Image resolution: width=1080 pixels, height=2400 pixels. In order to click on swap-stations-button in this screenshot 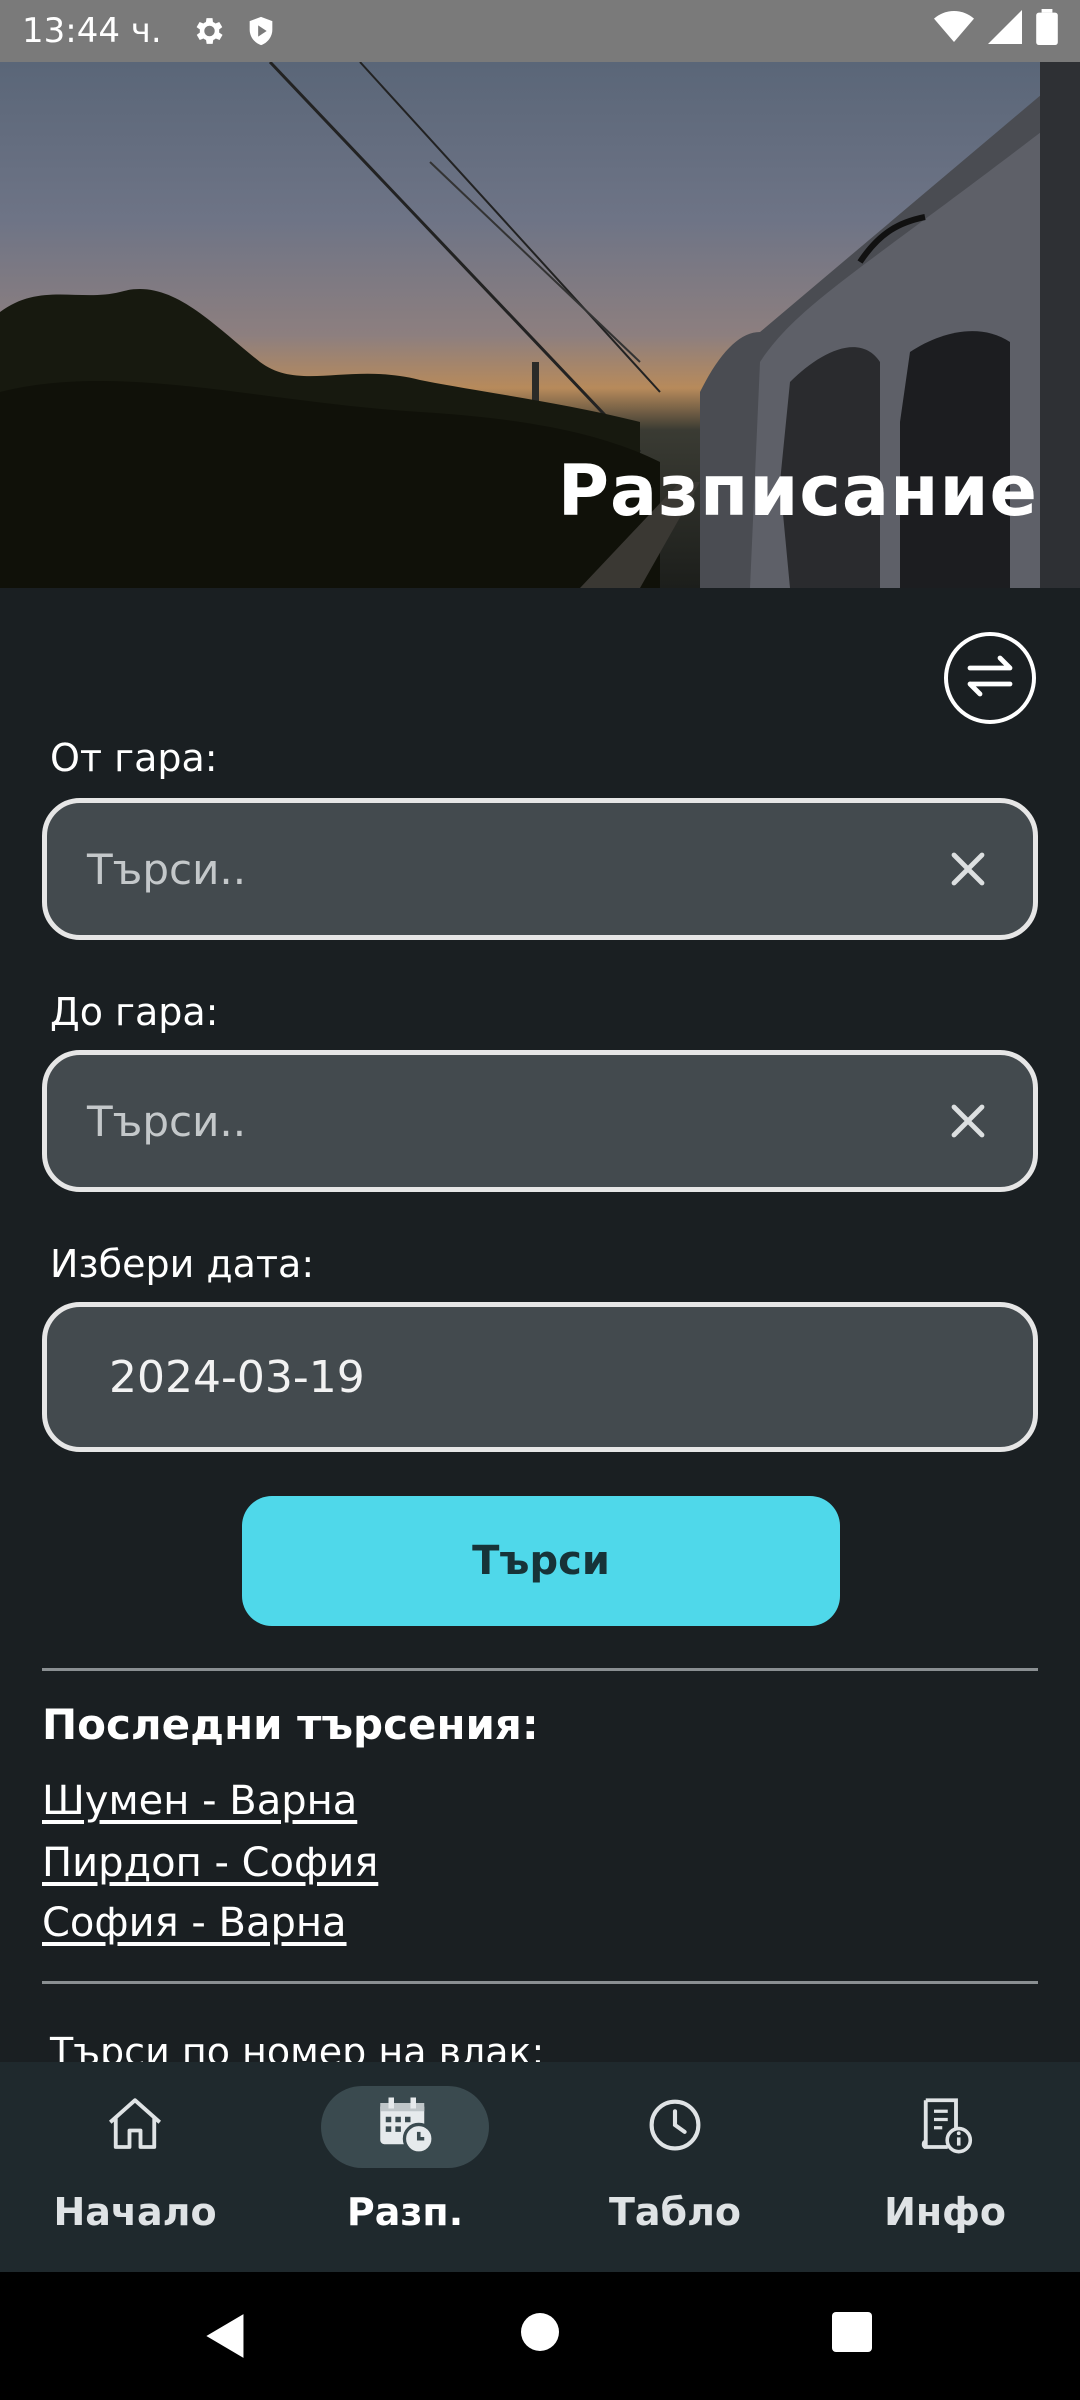, I will do `click(990, 678)`.